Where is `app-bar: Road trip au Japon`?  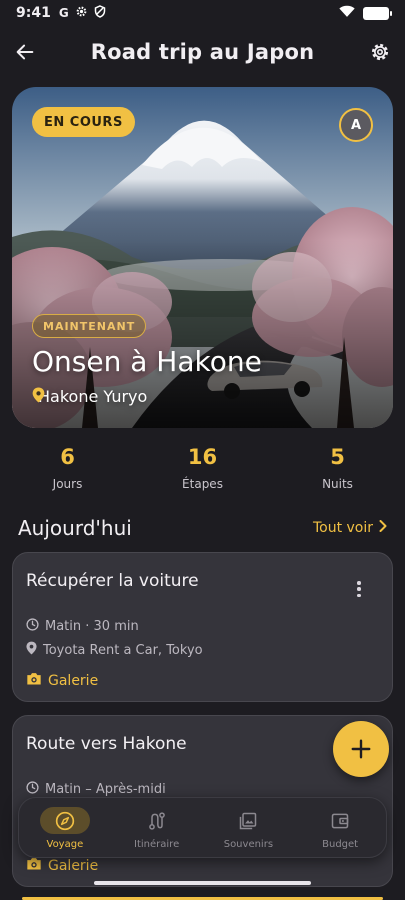 app-bar: Road trip au Japon is located at coordinates (202, 52).